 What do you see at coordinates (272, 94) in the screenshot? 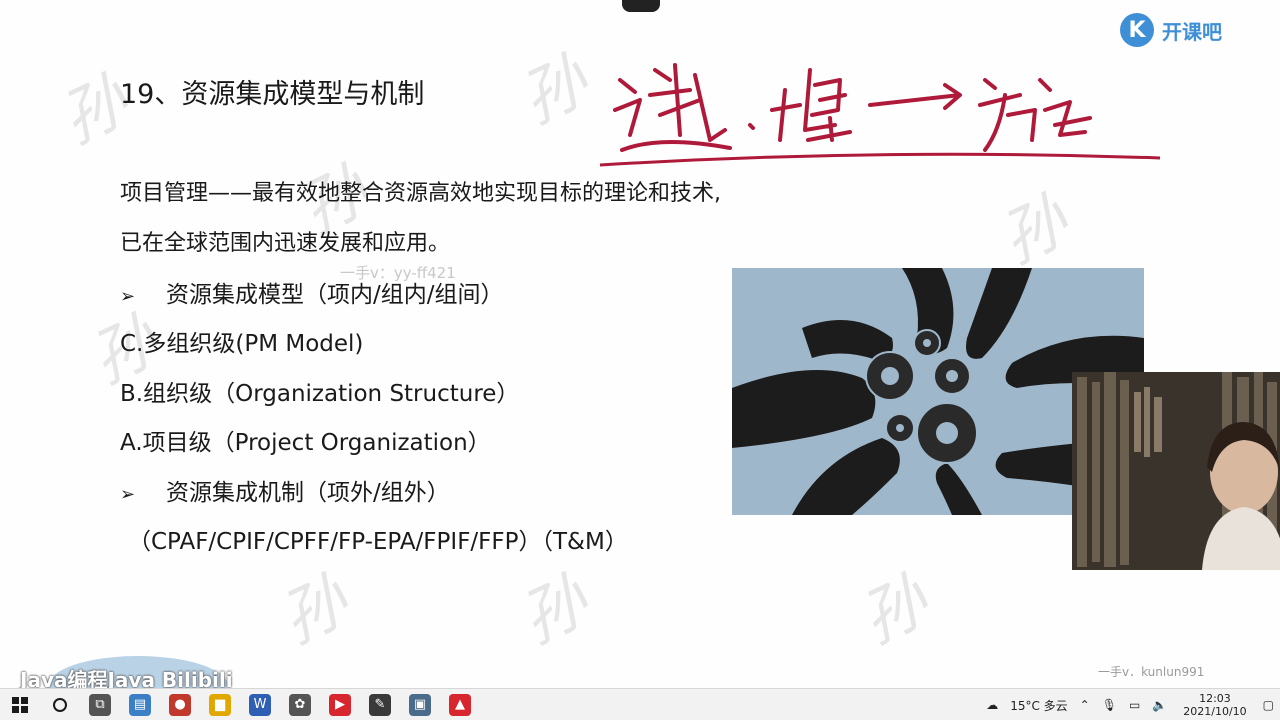
I see `slide-title: 19、资源集成模型与机制` at bounding box center [272, 94].